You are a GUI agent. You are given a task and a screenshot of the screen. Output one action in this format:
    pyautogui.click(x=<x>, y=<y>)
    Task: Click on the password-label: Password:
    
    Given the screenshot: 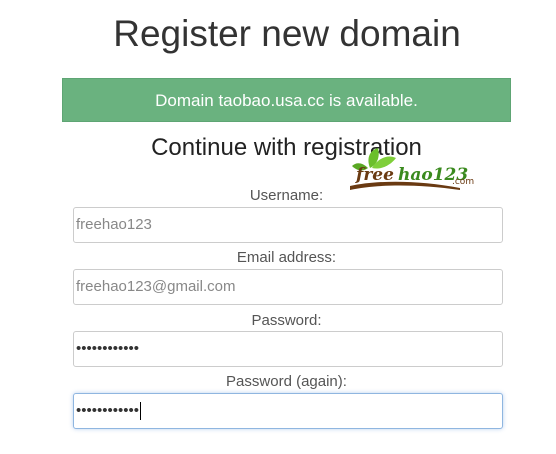 What is the action you would take?
    pyautogui.click(x=286, y=320)
    